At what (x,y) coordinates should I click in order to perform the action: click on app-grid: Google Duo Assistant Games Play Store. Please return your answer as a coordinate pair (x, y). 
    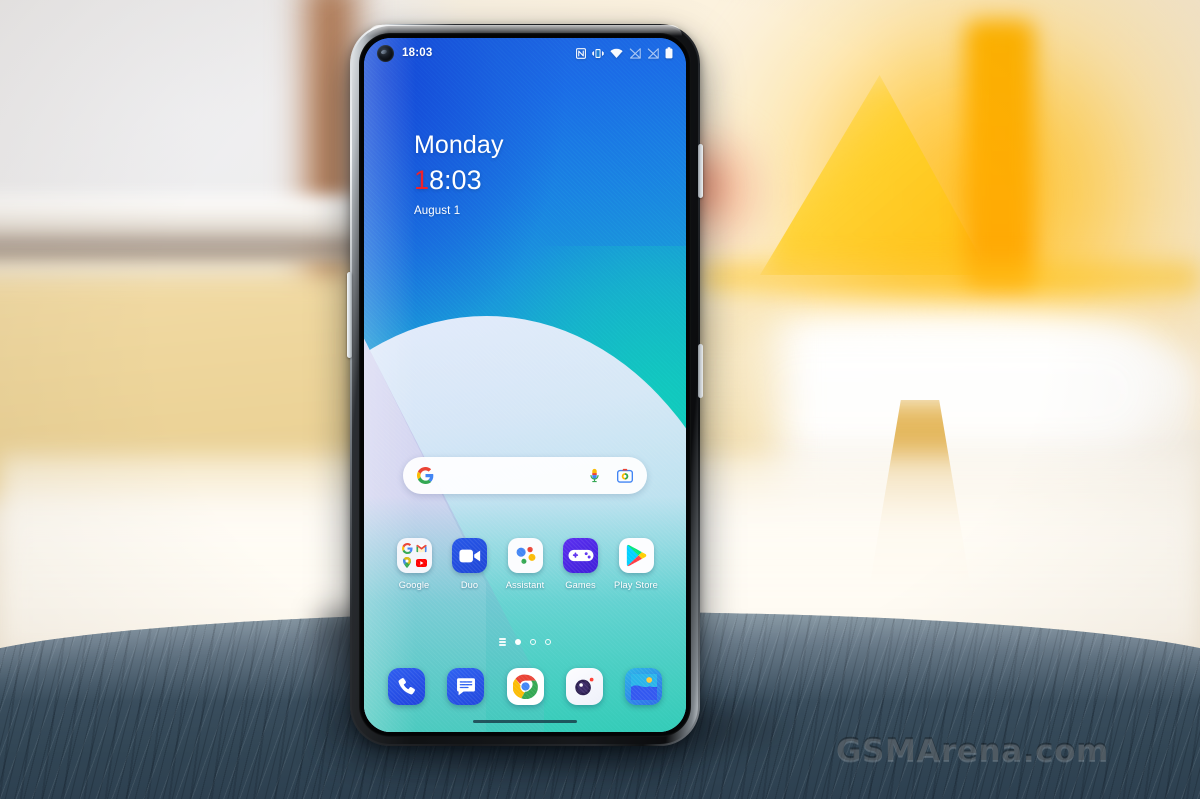
    Looking at the image, I should click on (525, 564).